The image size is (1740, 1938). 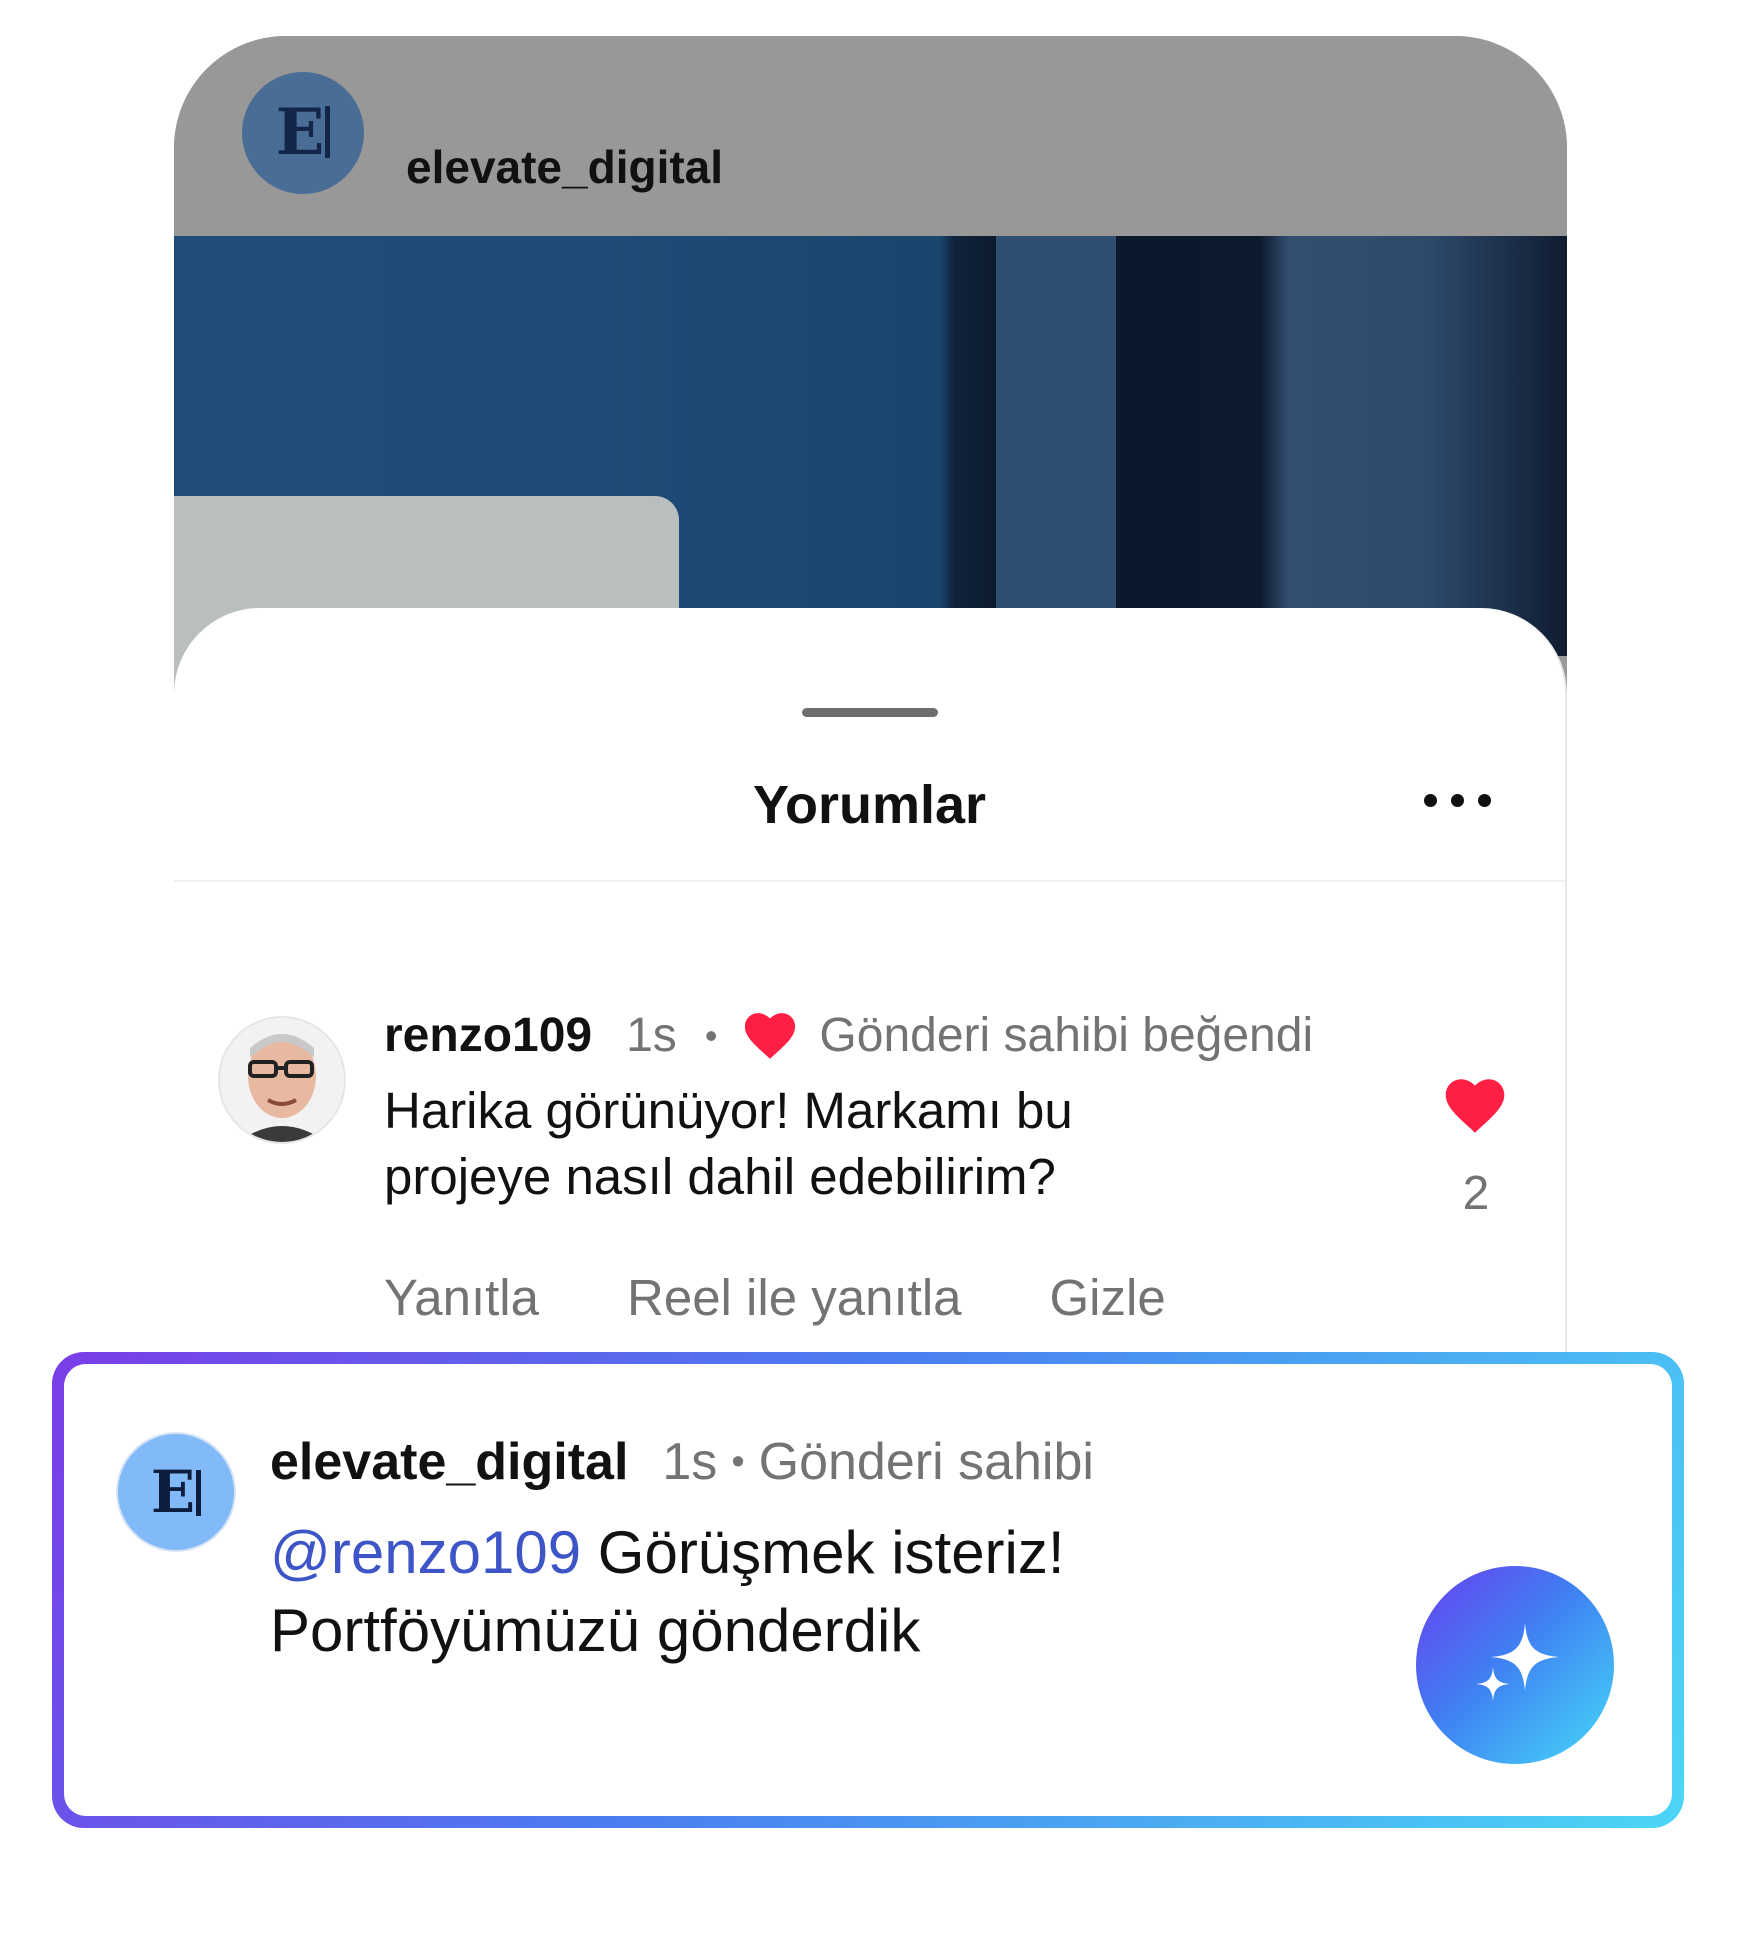 What do you see at coordinates (869, 805) in the screenshot?
I see `sheet-title: Yorumlar` at bounding box center [869, 805].